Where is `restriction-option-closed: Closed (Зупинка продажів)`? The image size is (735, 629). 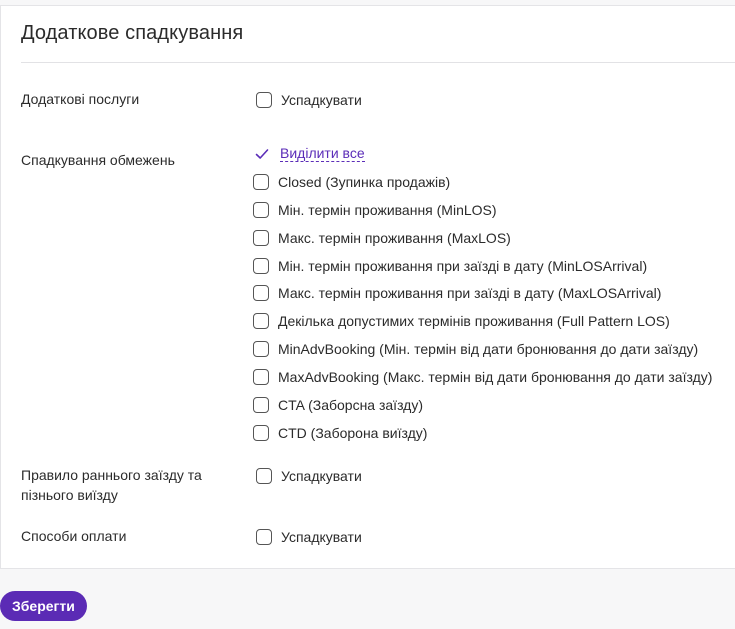
restriction-option-closed: Closed (Зупинка продажів) is located at coordinates (351, 182).